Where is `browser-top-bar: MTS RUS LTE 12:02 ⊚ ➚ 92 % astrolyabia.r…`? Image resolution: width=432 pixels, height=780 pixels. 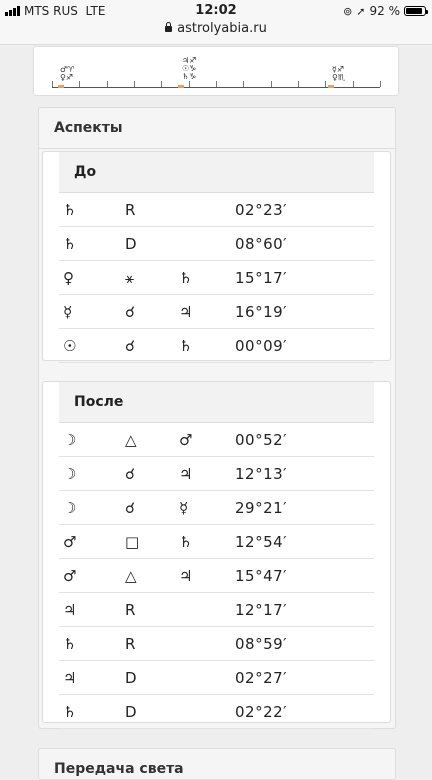
browser-top-bar: MTS RUS LTE 12:02 ⊚ ➚ 92 % astrolyabia.r… is located at coordinates (216, 22).